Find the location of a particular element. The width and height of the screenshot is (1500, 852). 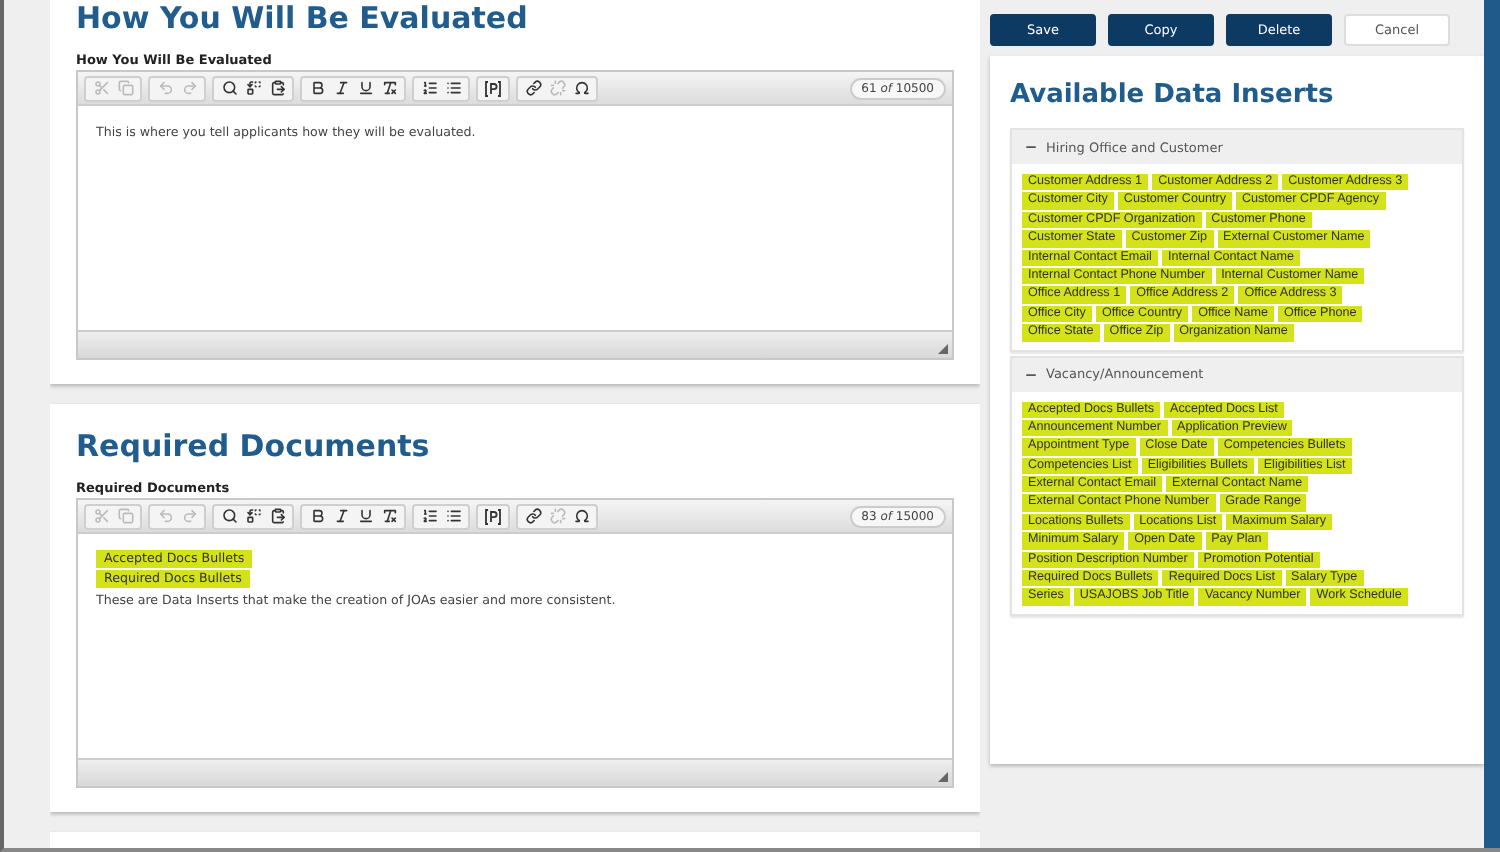

section-title: Required Documents is located at coordinates (254, 446).